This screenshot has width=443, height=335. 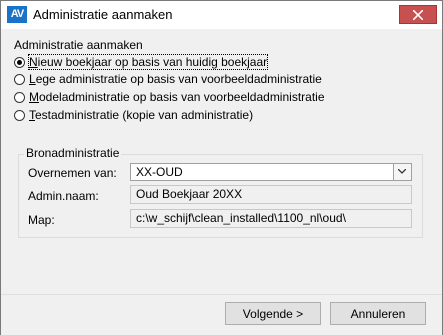 I want to click on chevron-down-icon, so click(x=402, y=171).